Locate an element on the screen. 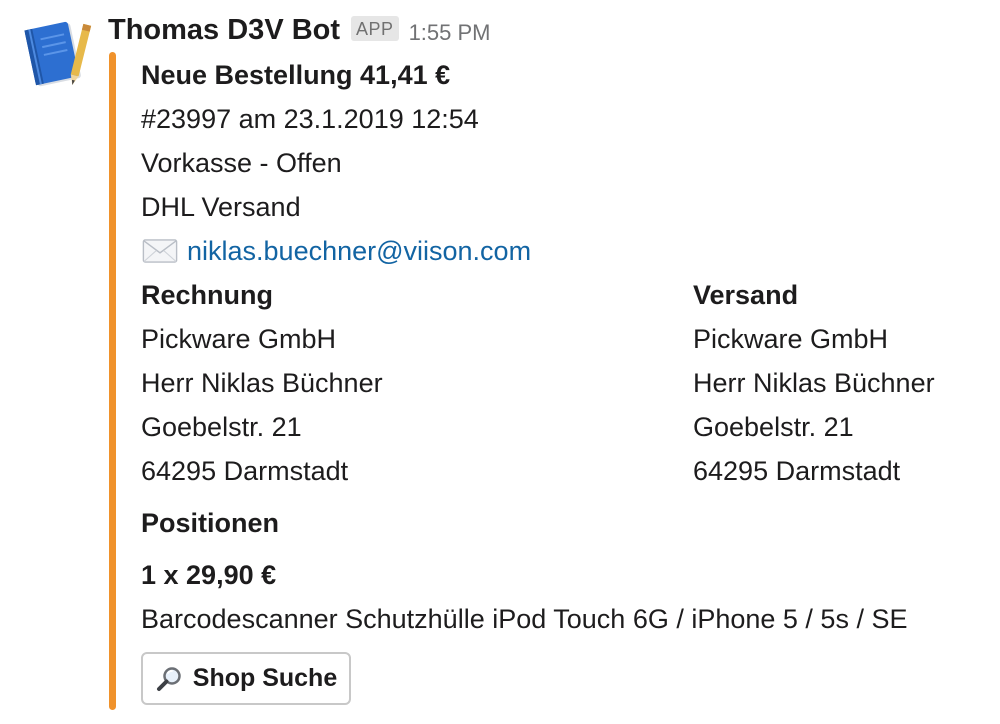 The width and height of the screenshot is (1000, 724). shop-search-button: Shop Suche is located at coordinates (246, 678).